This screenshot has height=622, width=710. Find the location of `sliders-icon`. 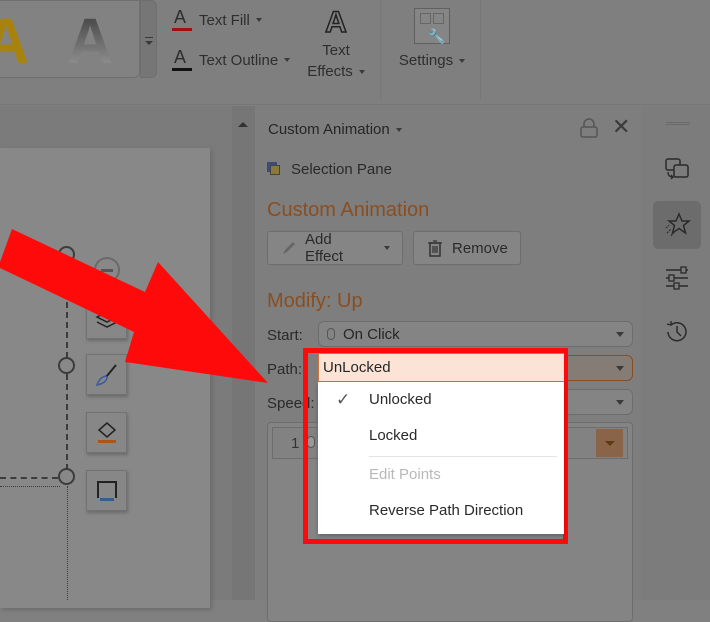

sliders-icon is located at coordinates (677, 278).